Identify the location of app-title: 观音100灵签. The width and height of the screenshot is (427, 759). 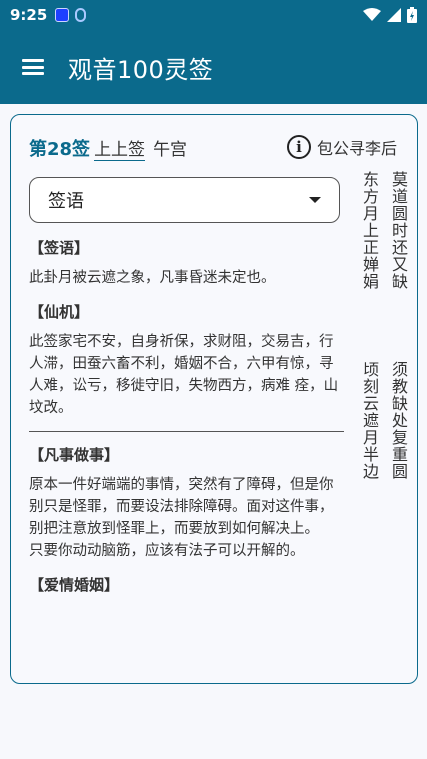
(141, 69).